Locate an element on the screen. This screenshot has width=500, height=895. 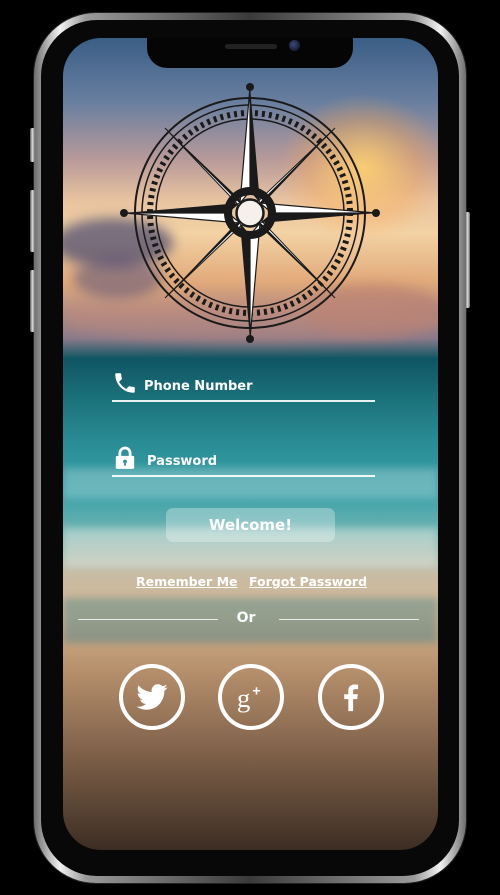
divider-line-left is located at coordinates (148, 619).